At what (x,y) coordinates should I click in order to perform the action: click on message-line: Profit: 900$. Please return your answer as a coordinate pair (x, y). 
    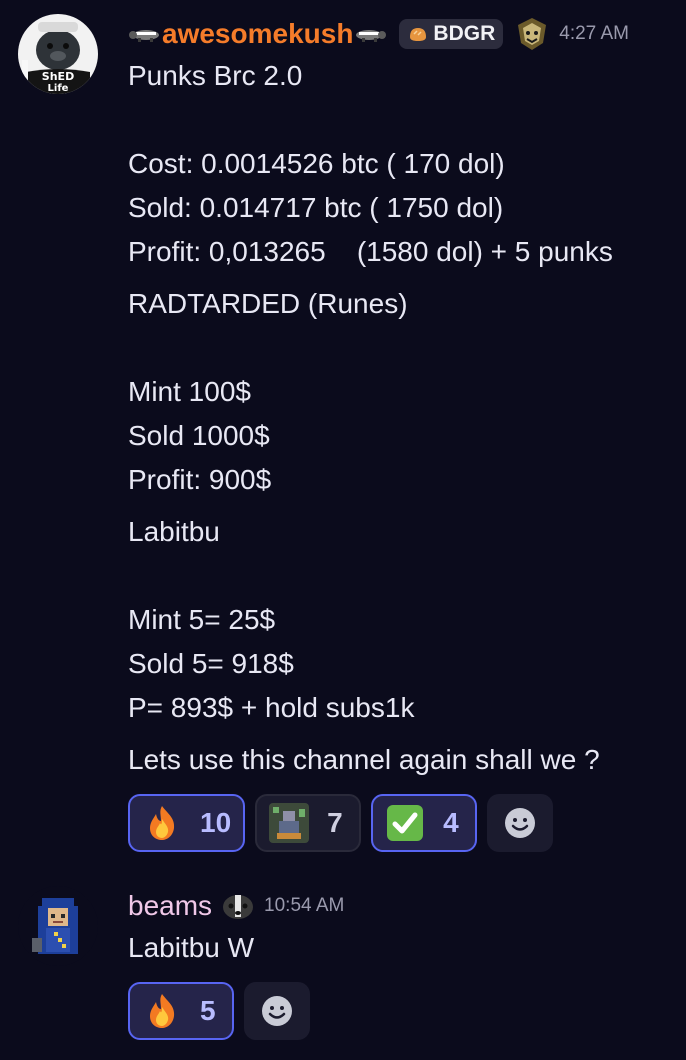
    Looking at the image, I should click on (200, 479).